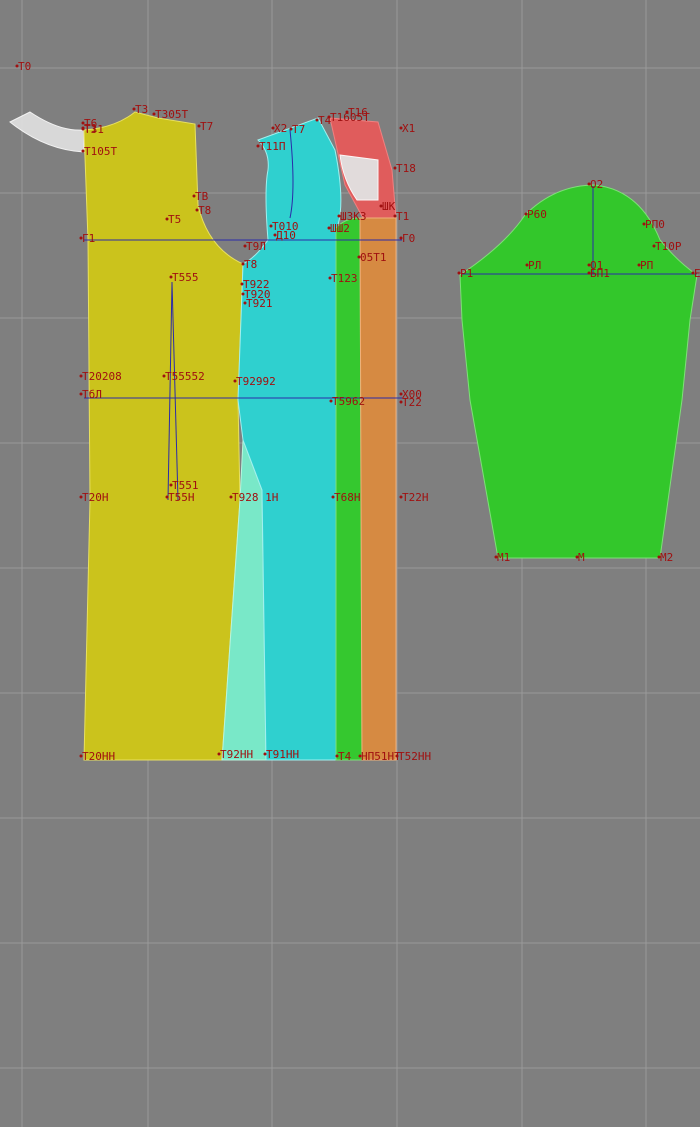  I want to click on point-label-t4: T4, so click(345, 756).